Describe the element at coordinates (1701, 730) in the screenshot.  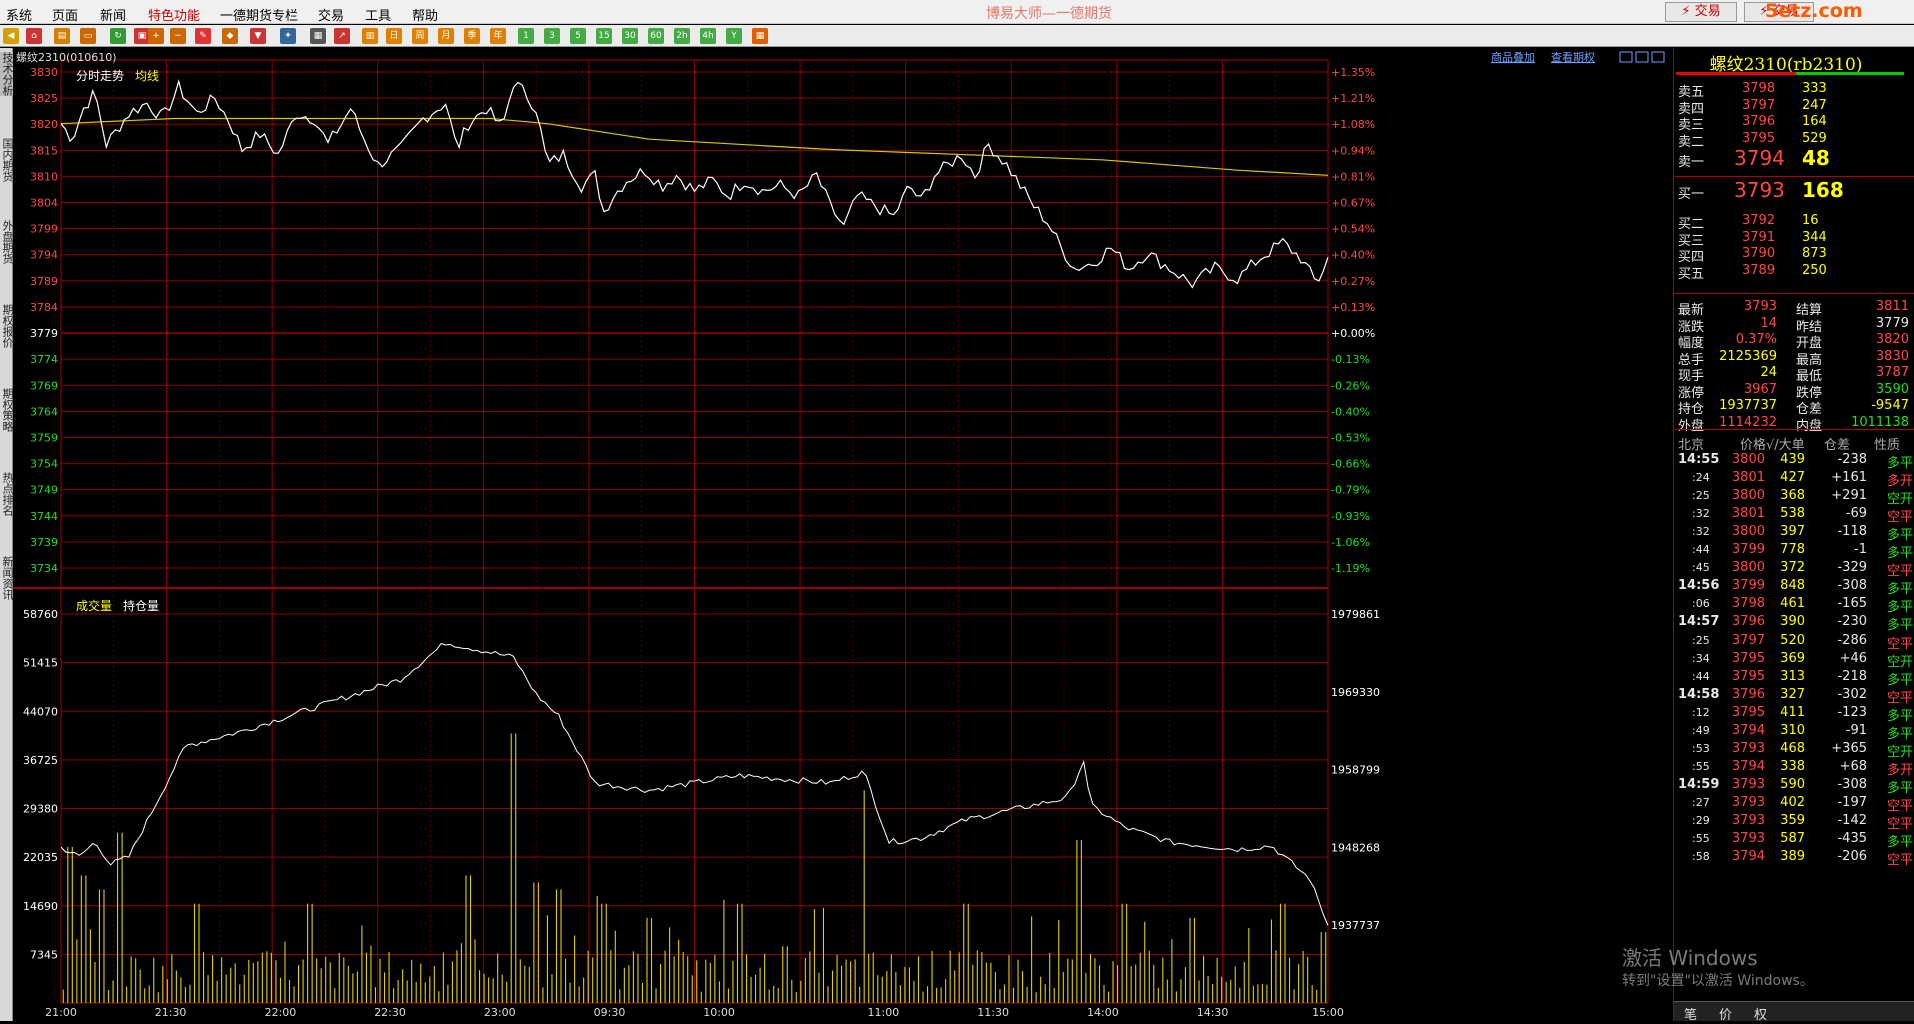
I see `tick-time: :49` at that location.